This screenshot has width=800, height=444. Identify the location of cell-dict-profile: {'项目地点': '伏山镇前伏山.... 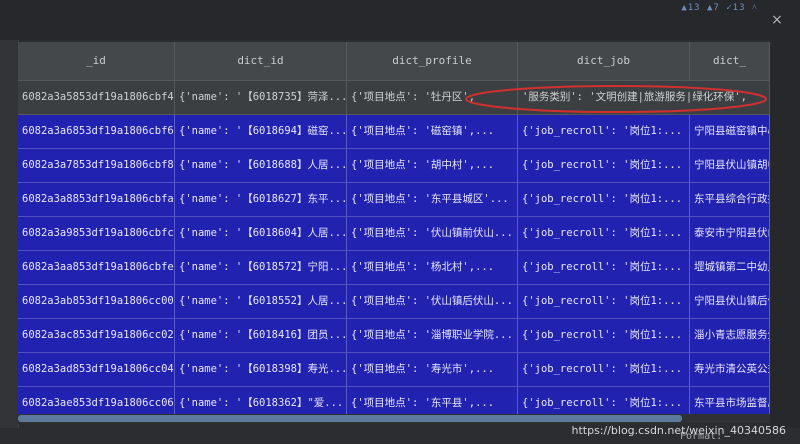
(432, 233).